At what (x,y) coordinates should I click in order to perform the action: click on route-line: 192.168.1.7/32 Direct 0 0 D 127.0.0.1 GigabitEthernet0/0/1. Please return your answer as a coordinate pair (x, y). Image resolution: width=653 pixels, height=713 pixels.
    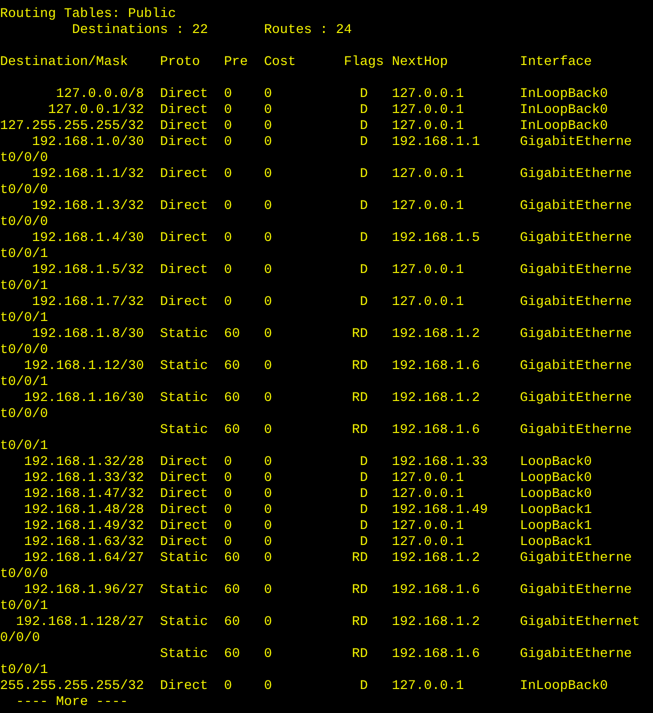
    Looking at the image, I should click on (316, 311).